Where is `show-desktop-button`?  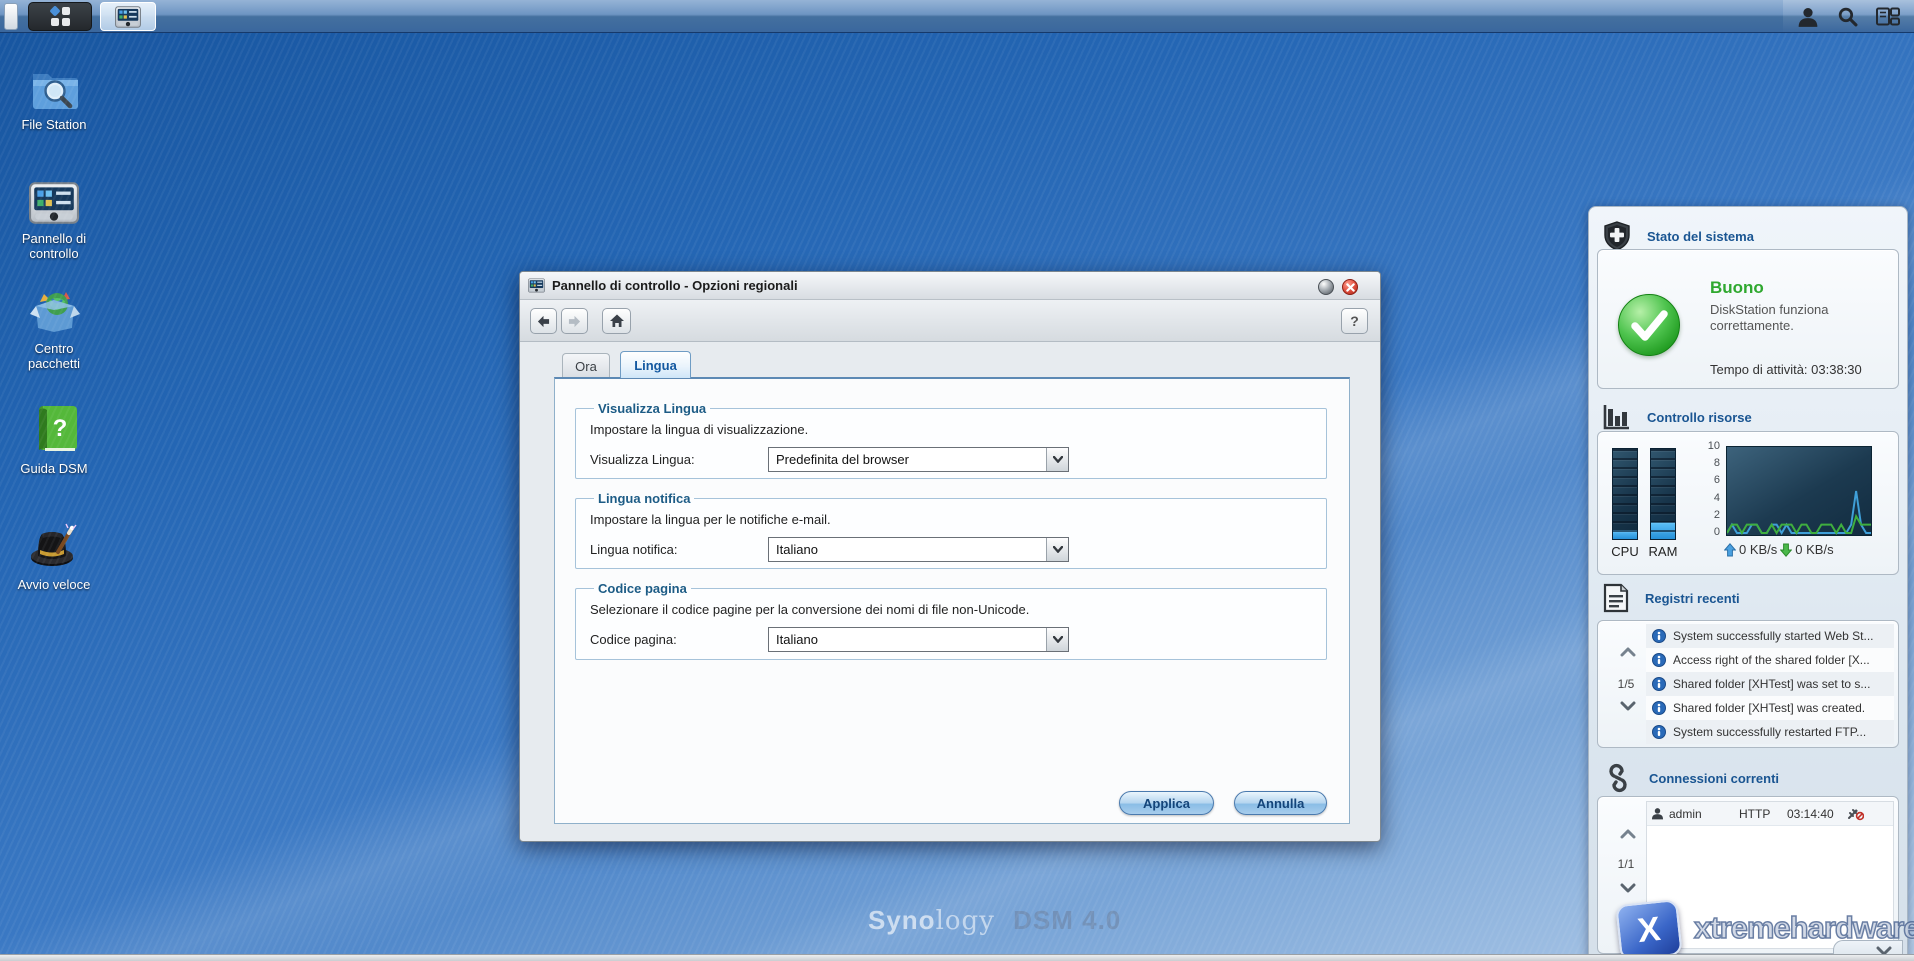 show-desktop-button is located at coordinates (11, 16).